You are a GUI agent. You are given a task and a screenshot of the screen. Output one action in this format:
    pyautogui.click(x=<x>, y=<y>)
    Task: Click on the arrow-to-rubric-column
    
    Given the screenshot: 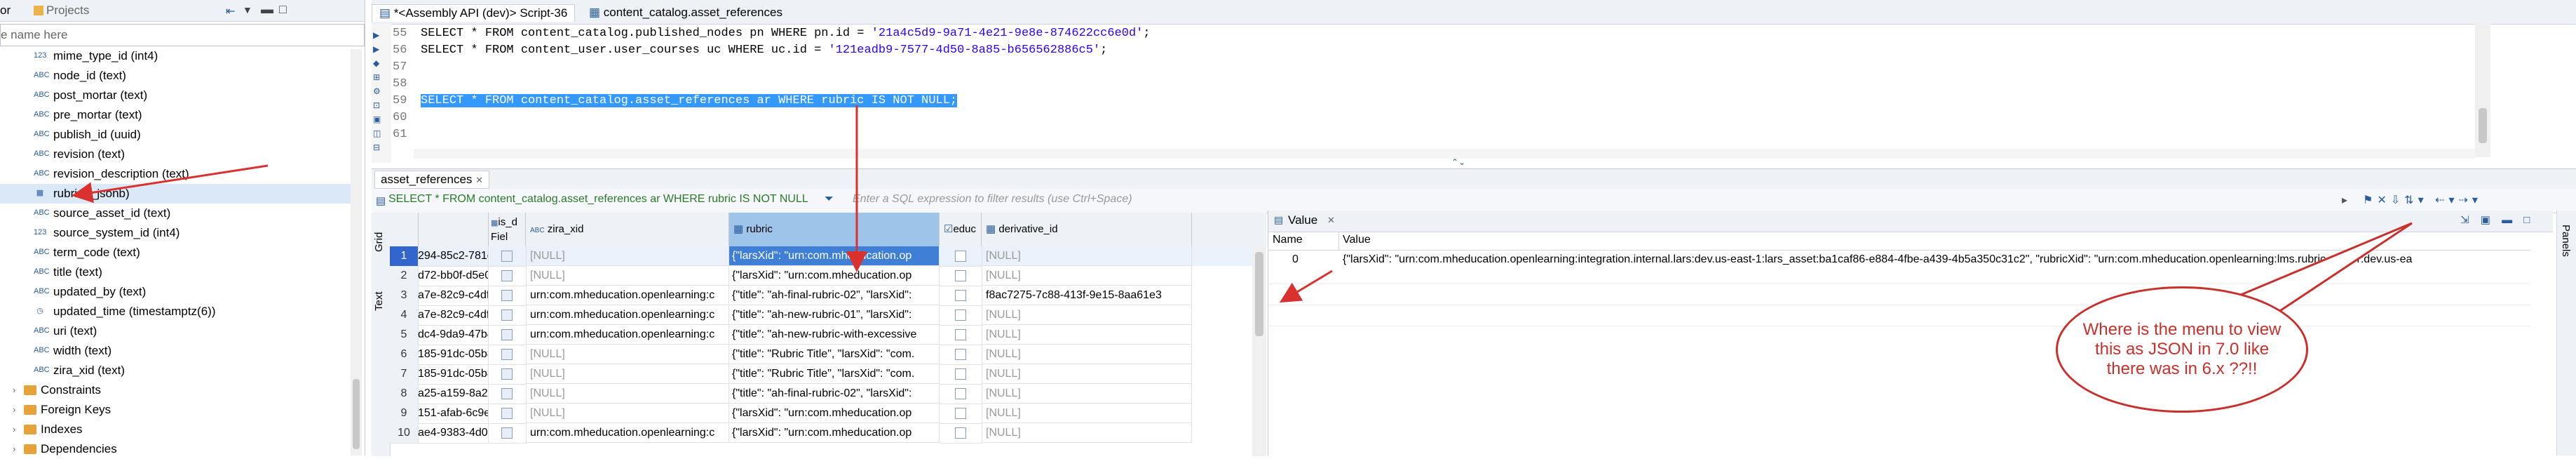 What is the action you would take?
    pyautogui.click(x=170, y=184)
    